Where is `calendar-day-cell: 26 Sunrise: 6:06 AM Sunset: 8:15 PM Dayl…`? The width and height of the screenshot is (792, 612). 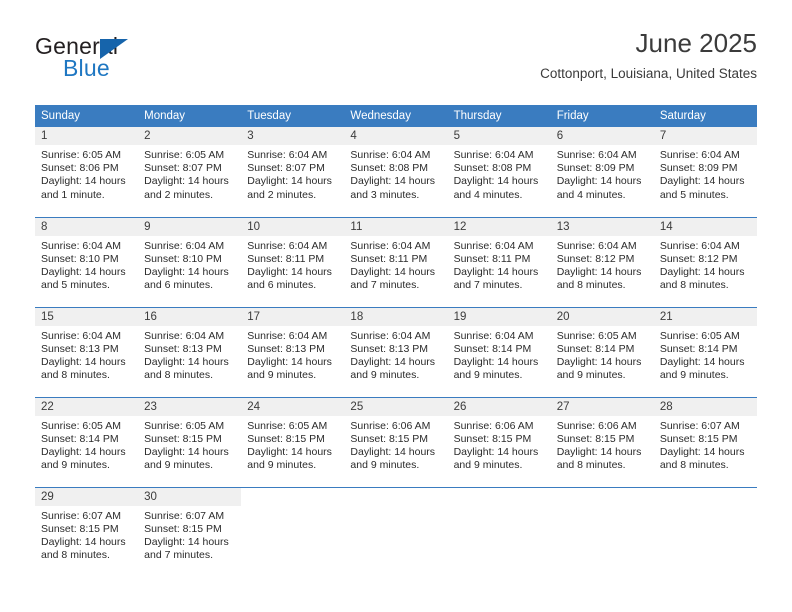
calendar-day-cell: 26 Sunrise: 6:06 AM Sunset: 8:15 PM Dayl… is located at coordinates (499, 441).